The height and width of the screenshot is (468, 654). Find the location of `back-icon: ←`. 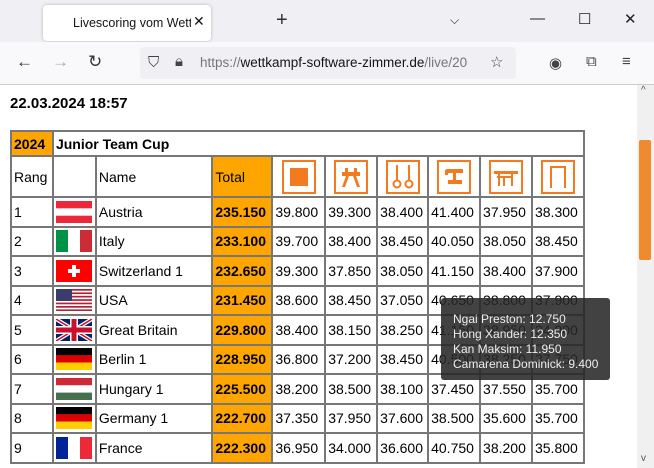

back-icon: ← is located at coordinates (24, 62).